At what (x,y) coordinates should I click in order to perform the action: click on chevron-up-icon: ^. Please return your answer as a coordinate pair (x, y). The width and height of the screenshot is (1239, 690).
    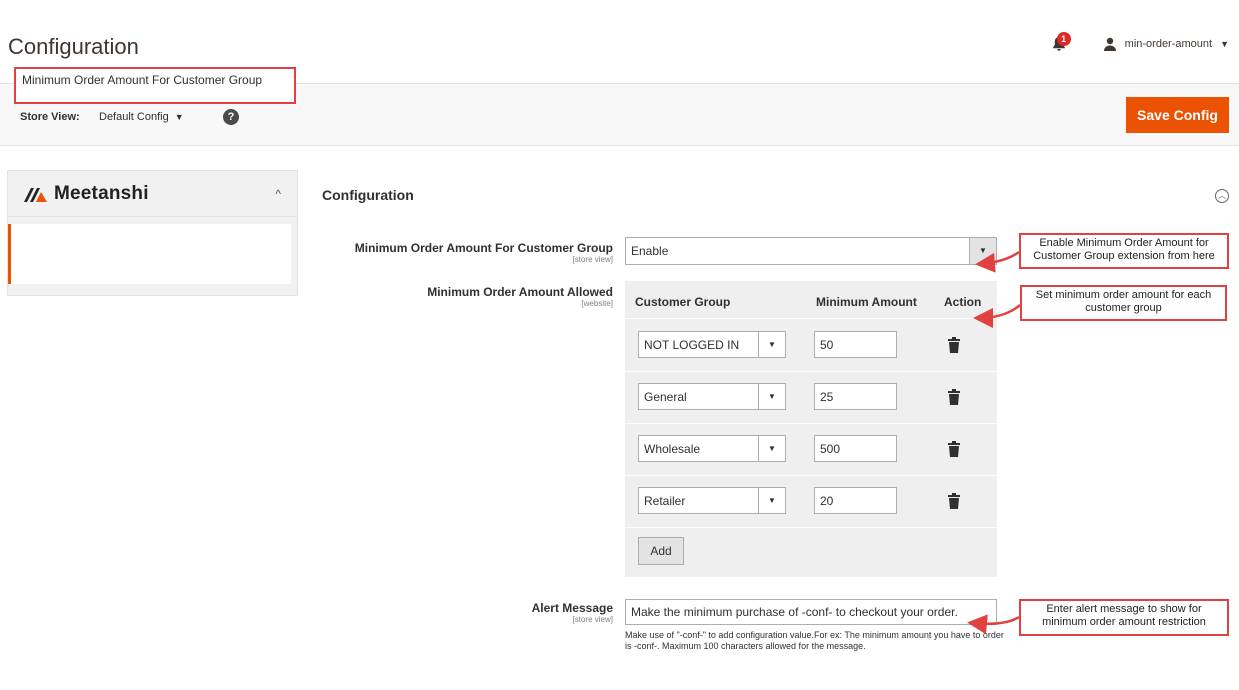
    Looking at the image, I should click on (278, 194).